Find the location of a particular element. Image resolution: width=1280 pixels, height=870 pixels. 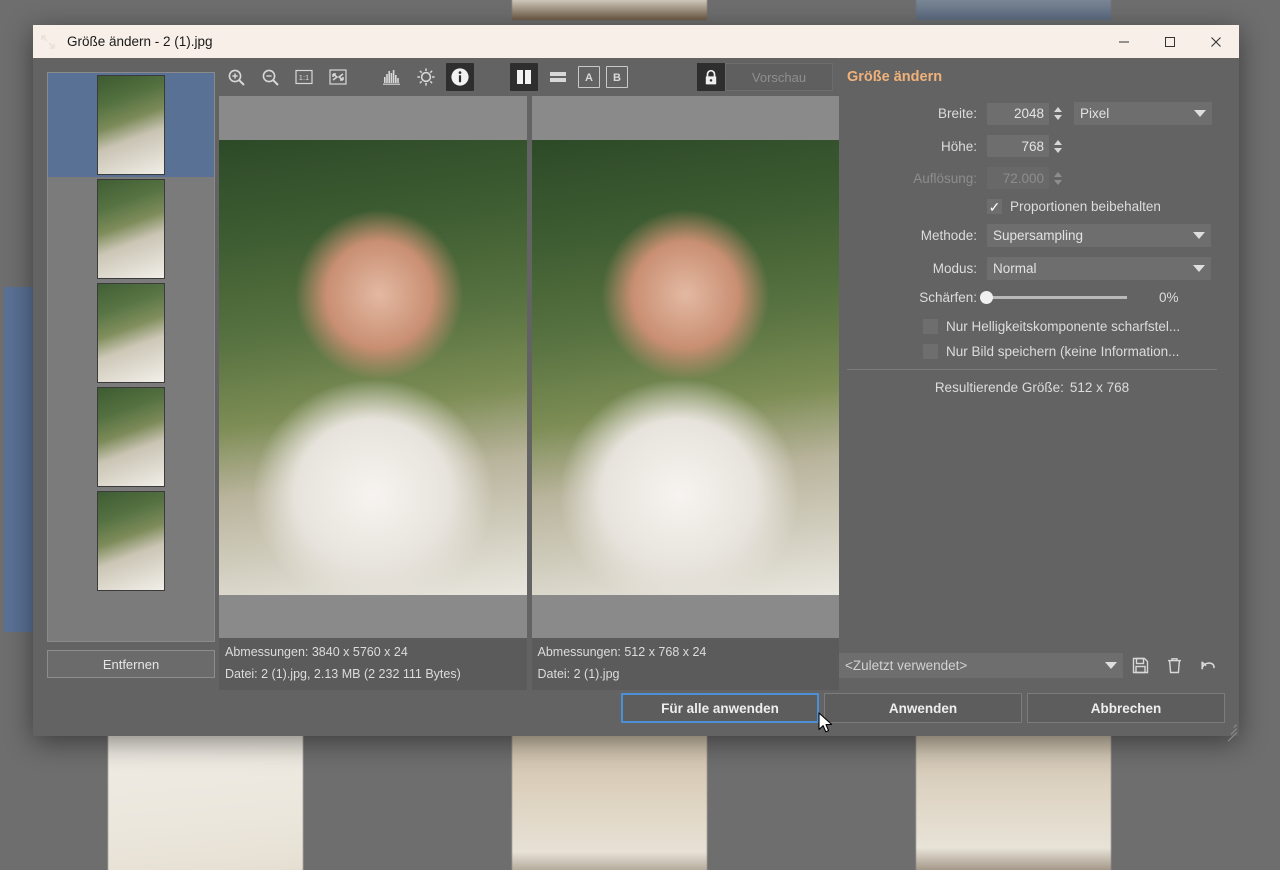

zoom-in-icon is located at coordinates (236, 77).